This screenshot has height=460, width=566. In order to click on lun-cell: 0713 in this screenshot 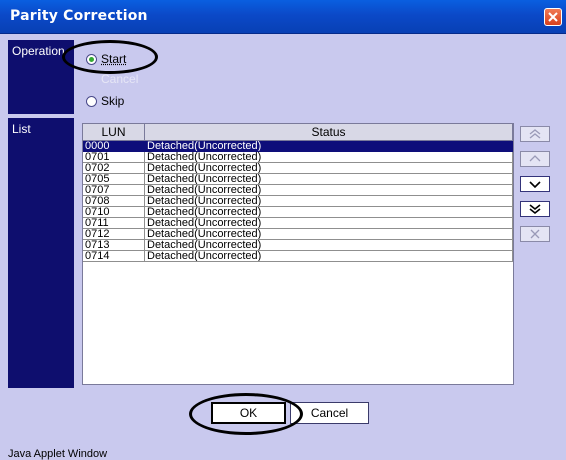, I will do `click(114, 245)`.